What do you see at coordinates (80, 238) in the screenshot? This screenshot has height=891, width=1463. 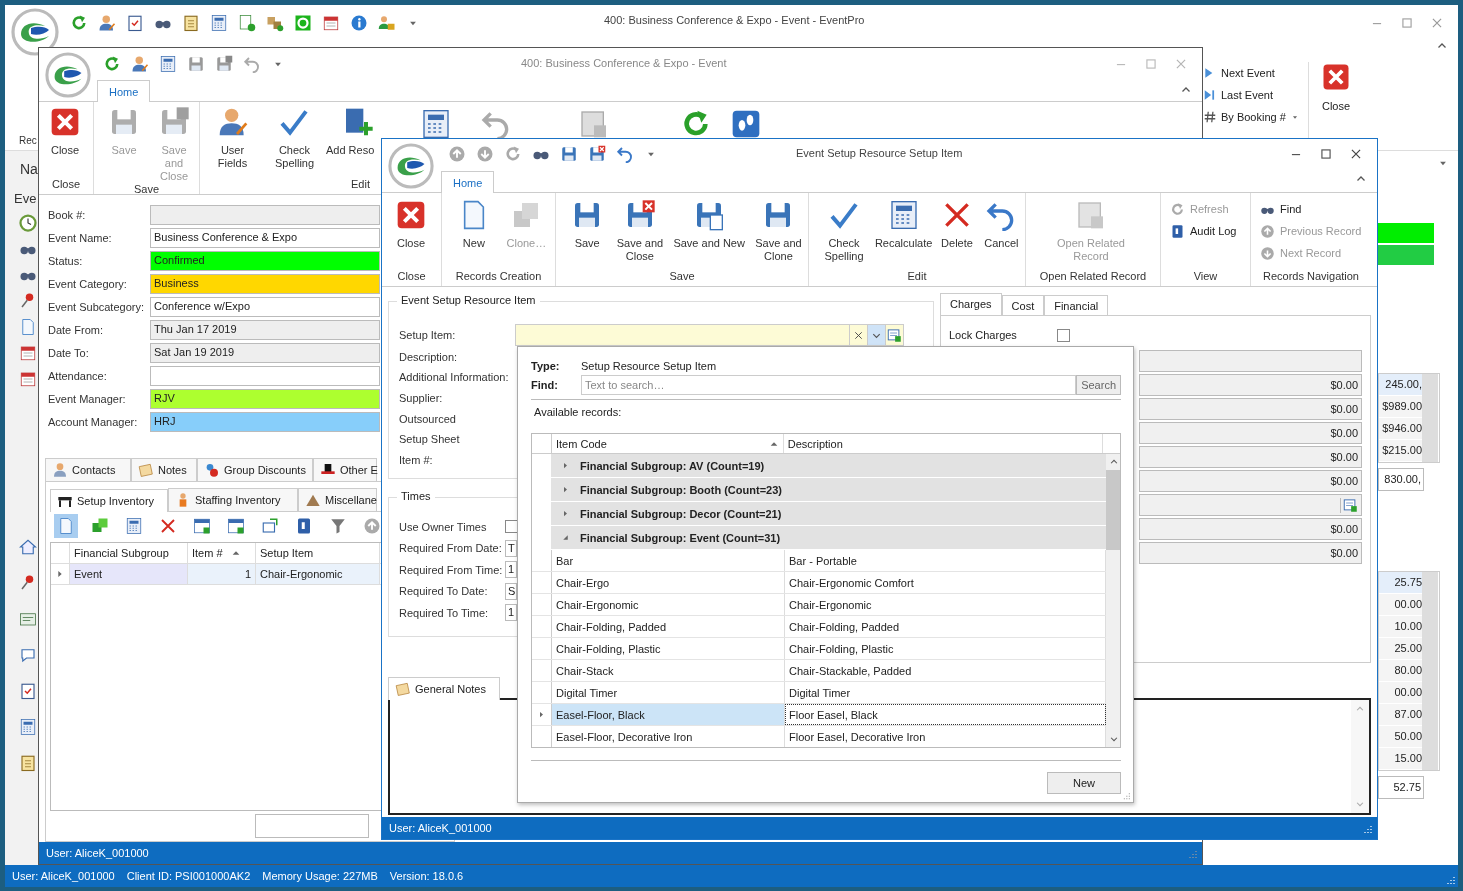 I see `field-label: Event Name:` at bounding box center [80, 238].